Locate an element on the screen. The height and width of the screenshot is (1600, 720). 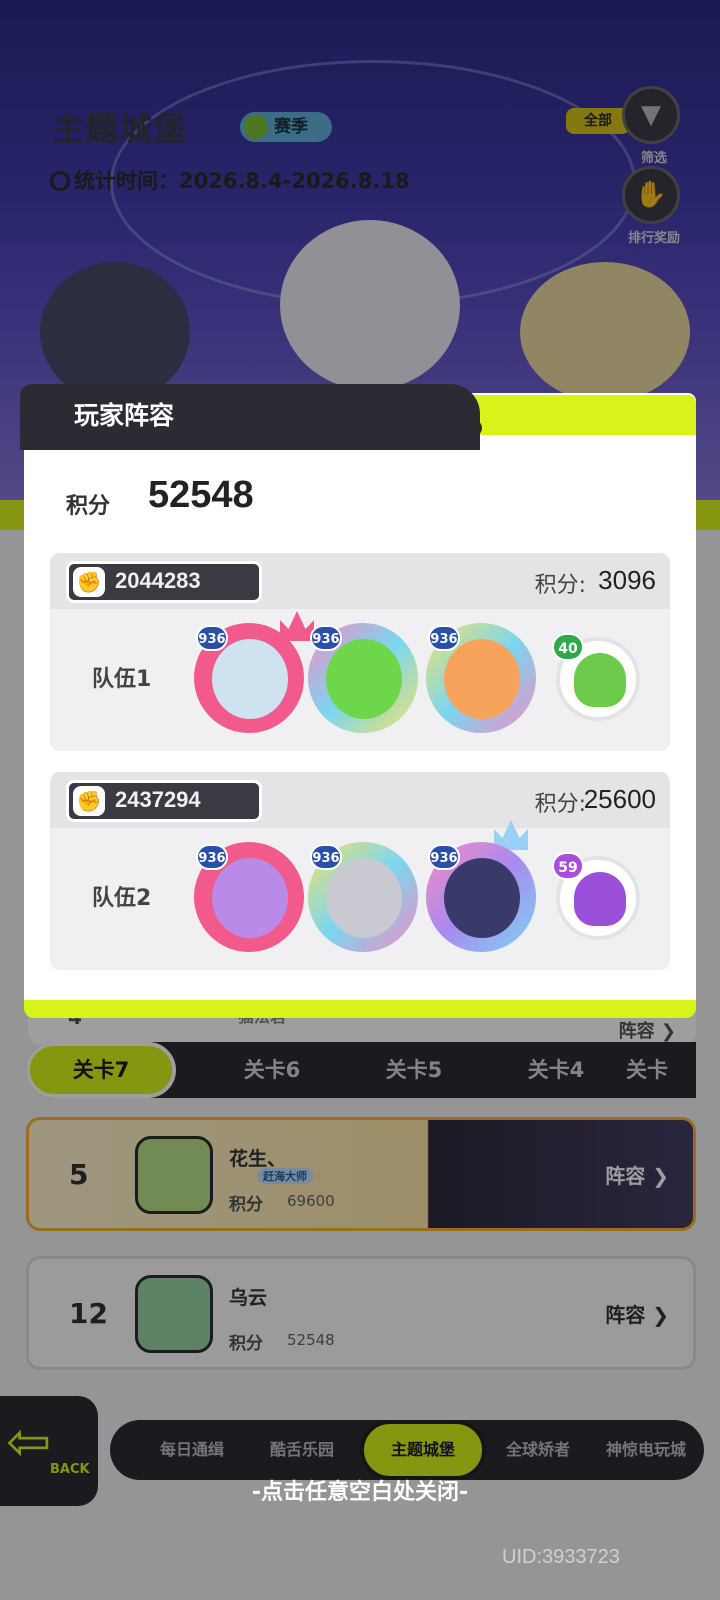
player-id: 2437294 is located at coordinates (158, 799).